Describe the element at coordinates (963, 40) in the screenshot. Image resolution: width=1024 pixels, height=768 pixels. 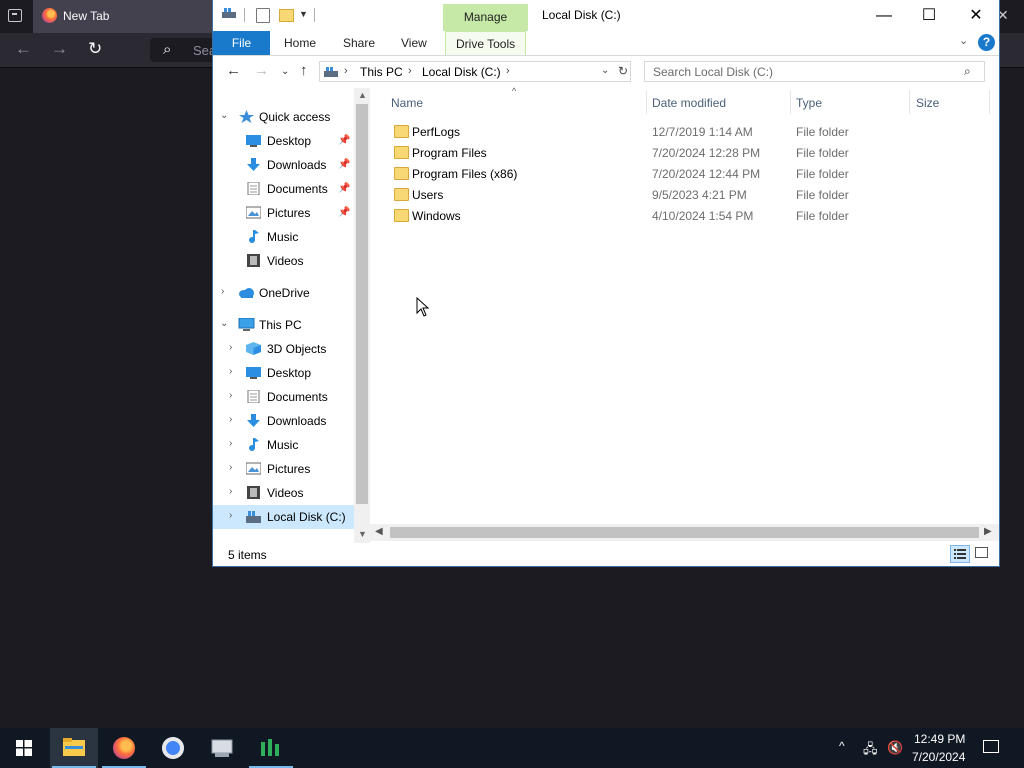
I see `expand-ribbon-icon: ⌄` at that location.